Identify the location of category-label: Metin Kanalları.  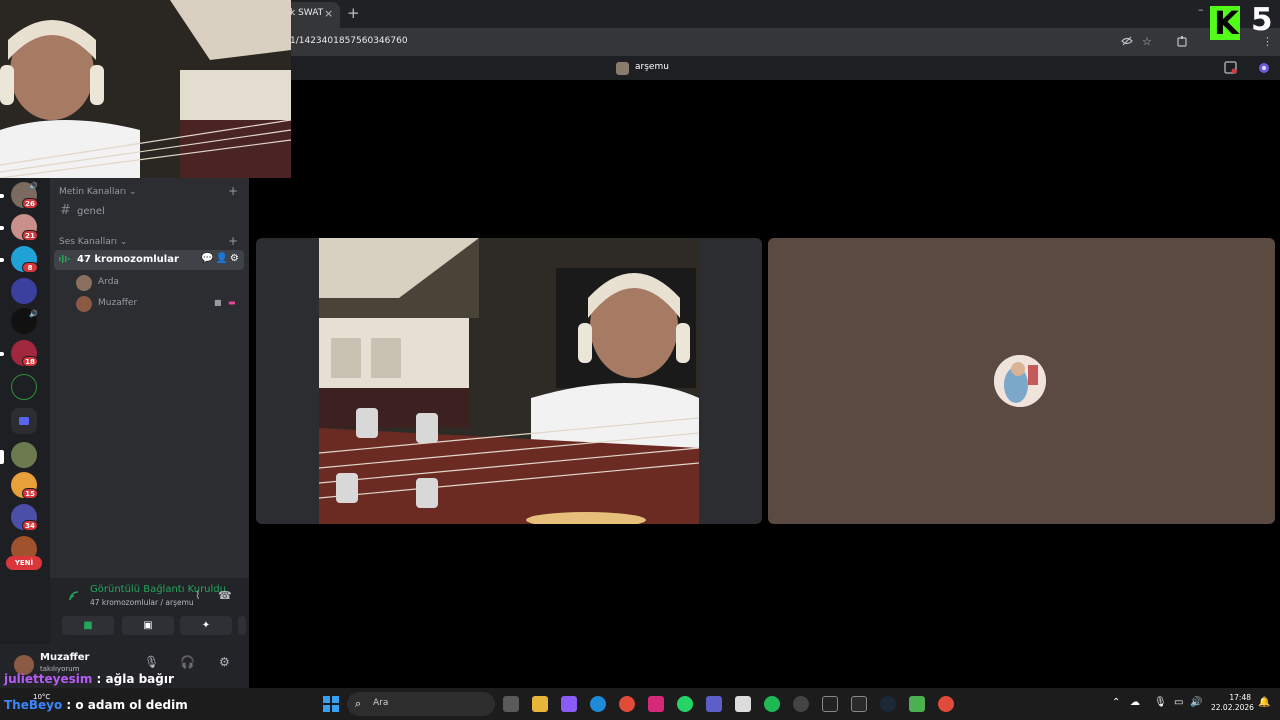
(93, 192).